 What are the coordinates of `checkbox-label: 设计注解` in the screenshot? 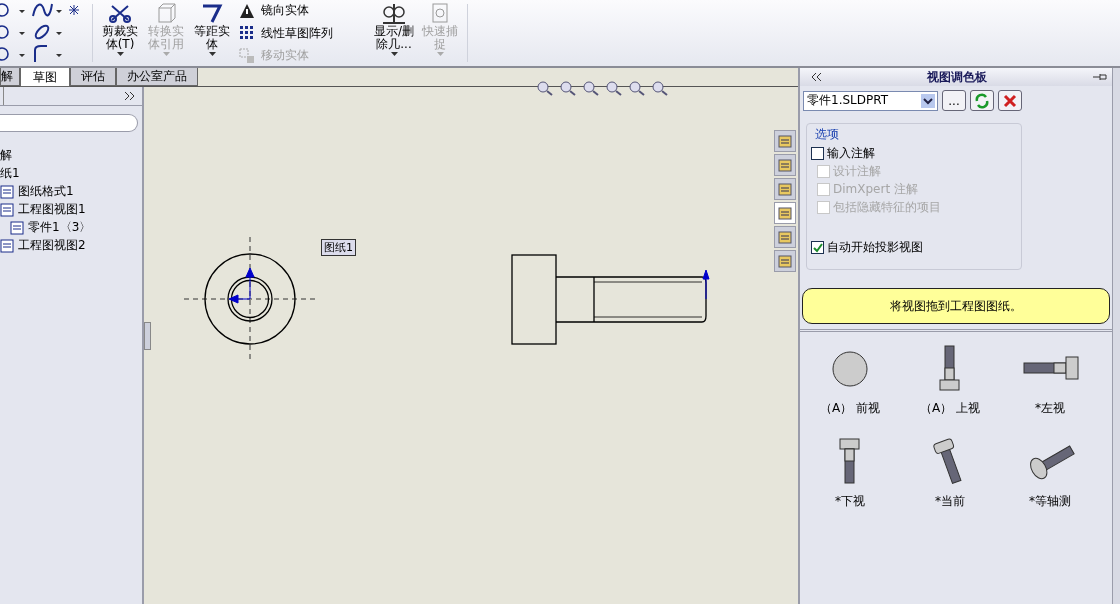 It's located at (857, 171).